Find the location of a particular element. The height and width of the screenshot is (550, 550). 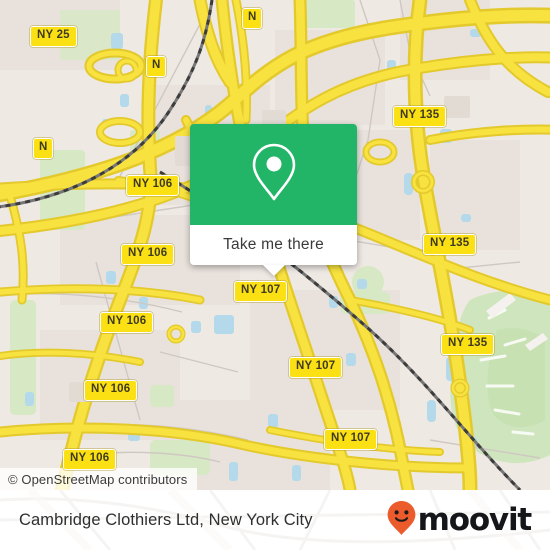

highway-shield: NY 25 is located at coordinates (53, 36).